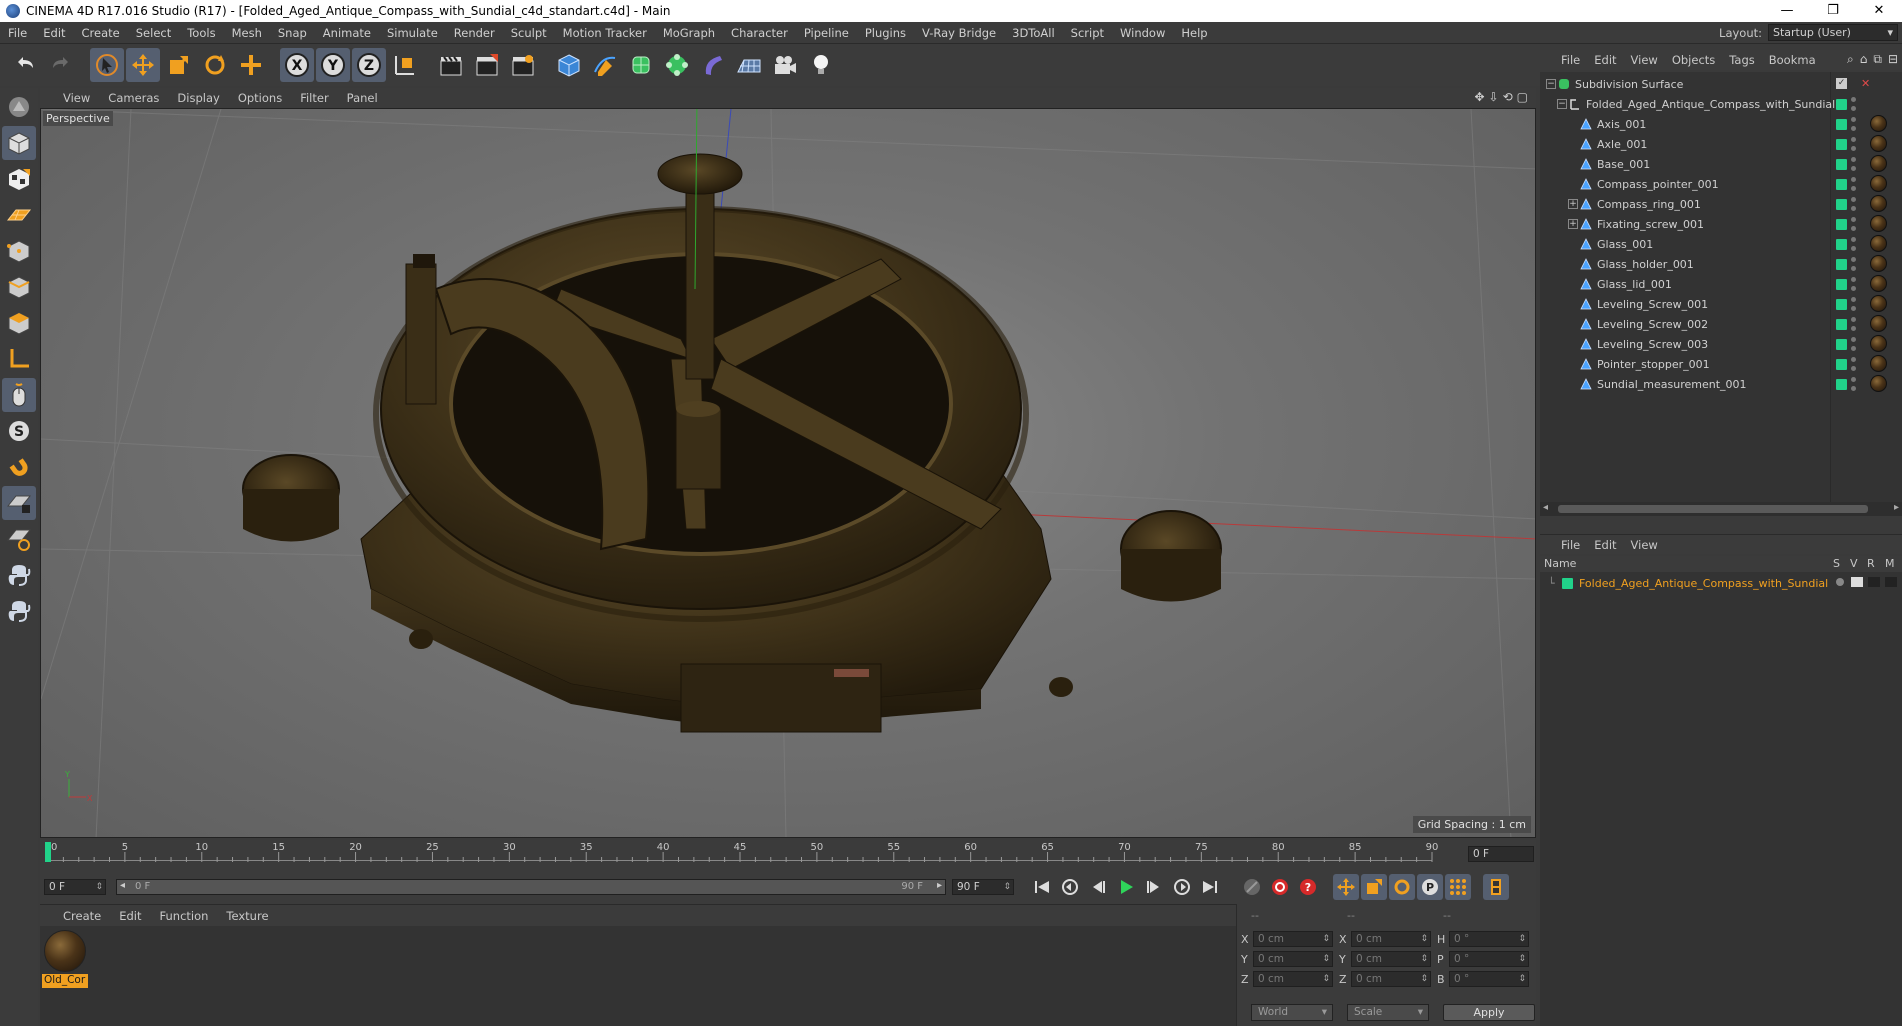 The height and width of the screenshot is (1026, 1902). Describe the element at coordinates (19, 143) in the screenshot. I see `model-mode-button` at that location.